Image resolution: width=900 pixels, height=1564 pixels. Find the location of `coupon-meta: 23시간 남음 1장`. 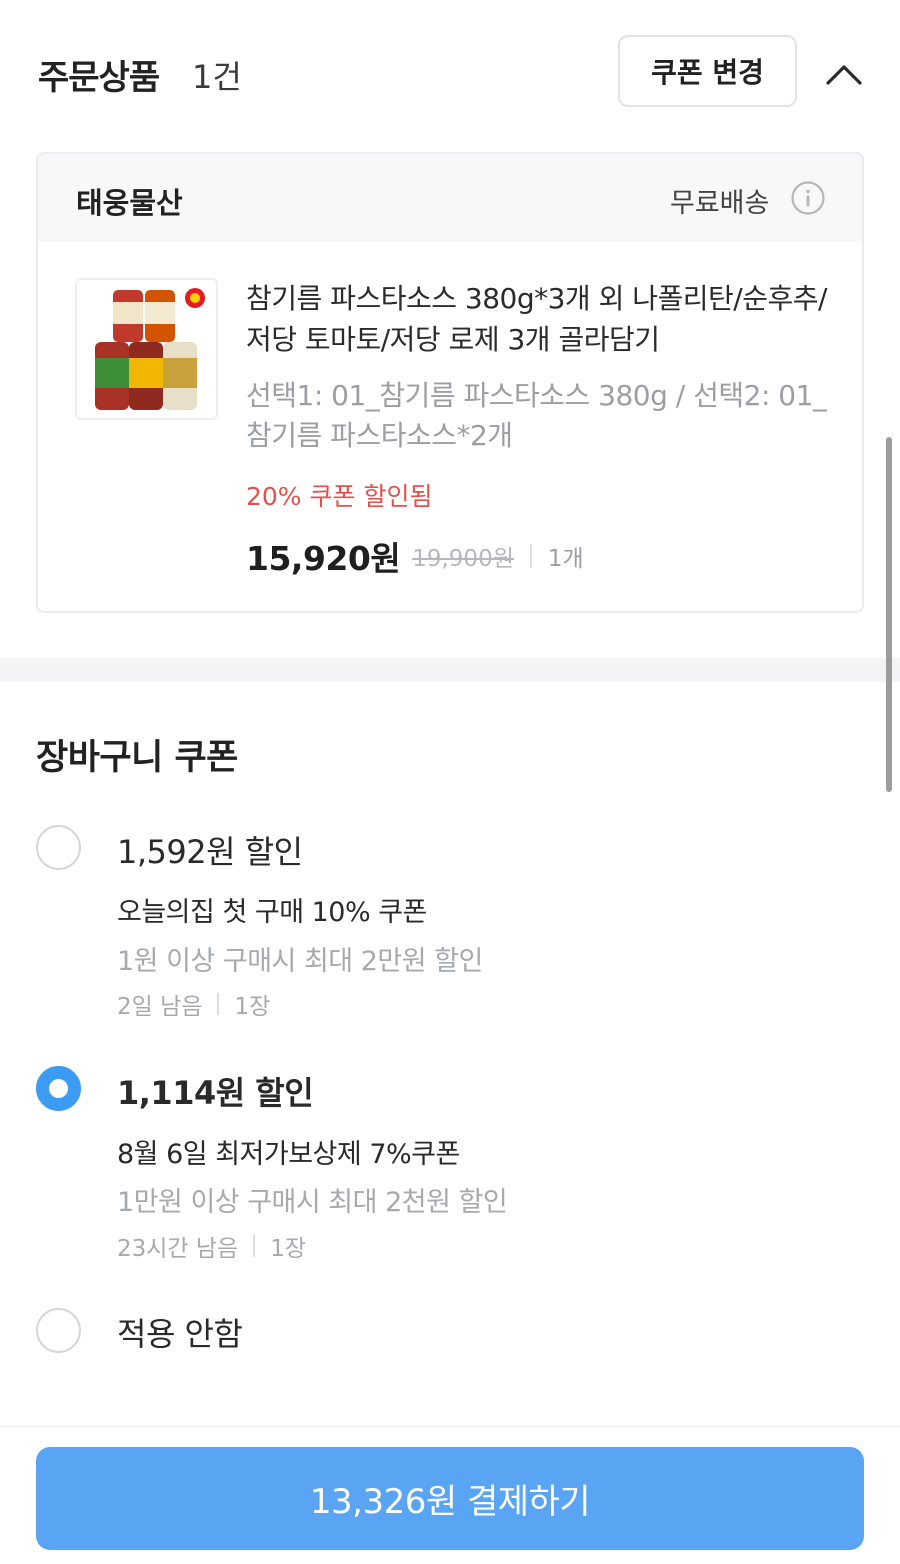

coupon-meta: 23시간 남음 1장 is located at coordinates (211, 1246).